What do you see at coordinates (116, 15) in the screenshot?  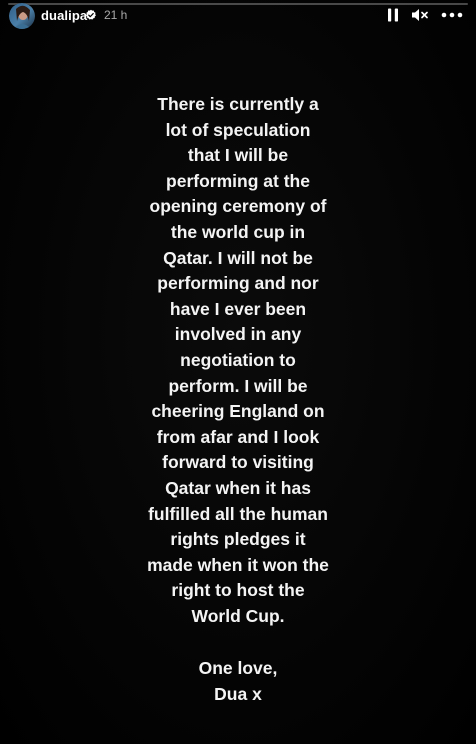 I see `story-timestamp: 21 h` at bounding box center [116, 15].